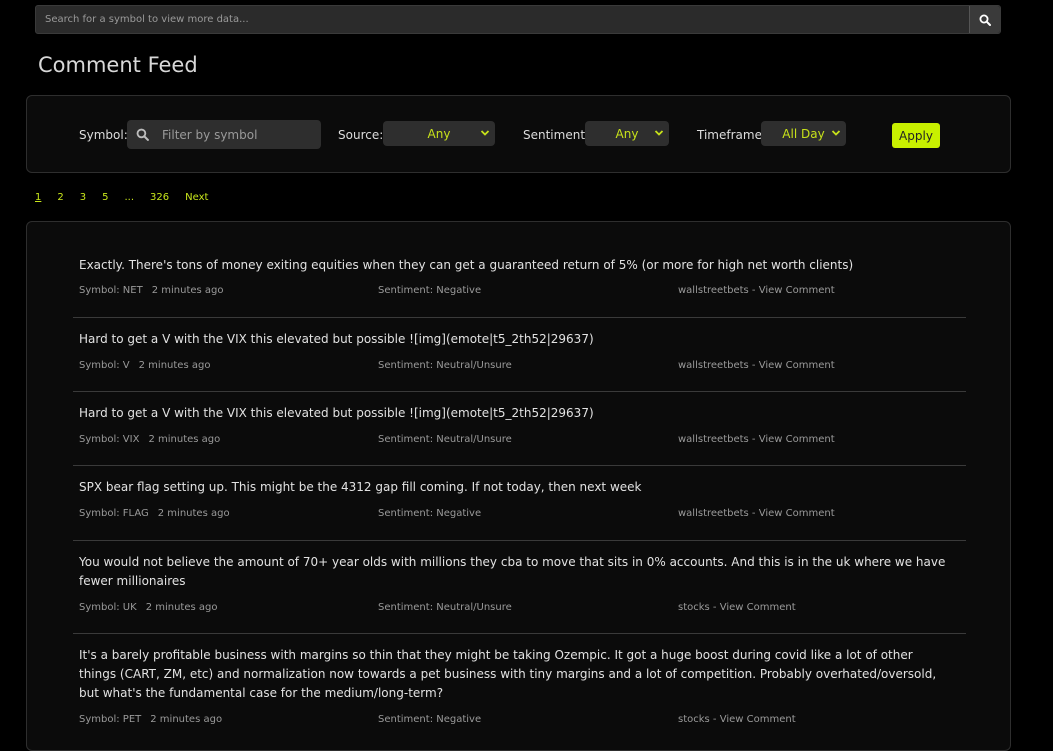 This screenshot has width=1053, height=751. Describe the element at coordinates (105, 197) in the screenshot. I see `page-link-5: 5` at that location.